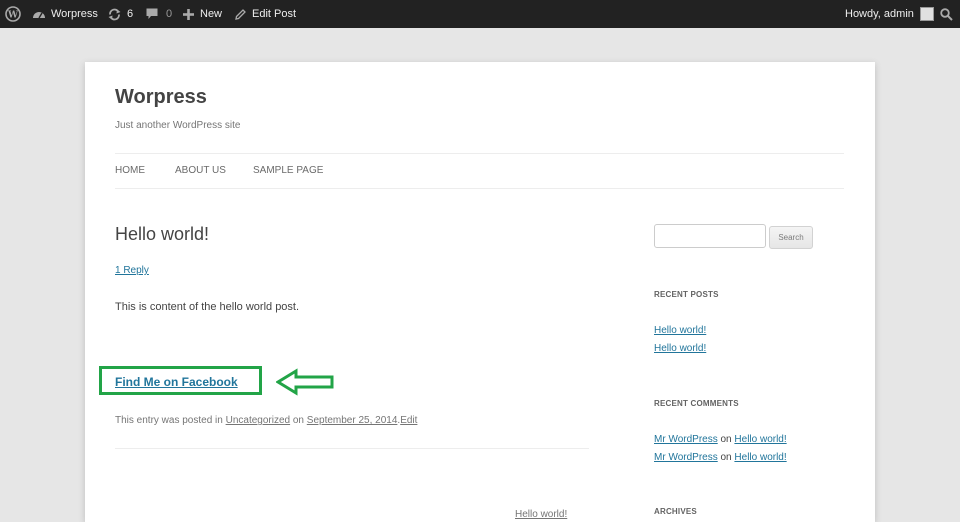 The image size is (960, 522). What do you see at coordinates (169, 14) in the screenshot?
I see `comments-count: 0` at bounding box center [169, 14].